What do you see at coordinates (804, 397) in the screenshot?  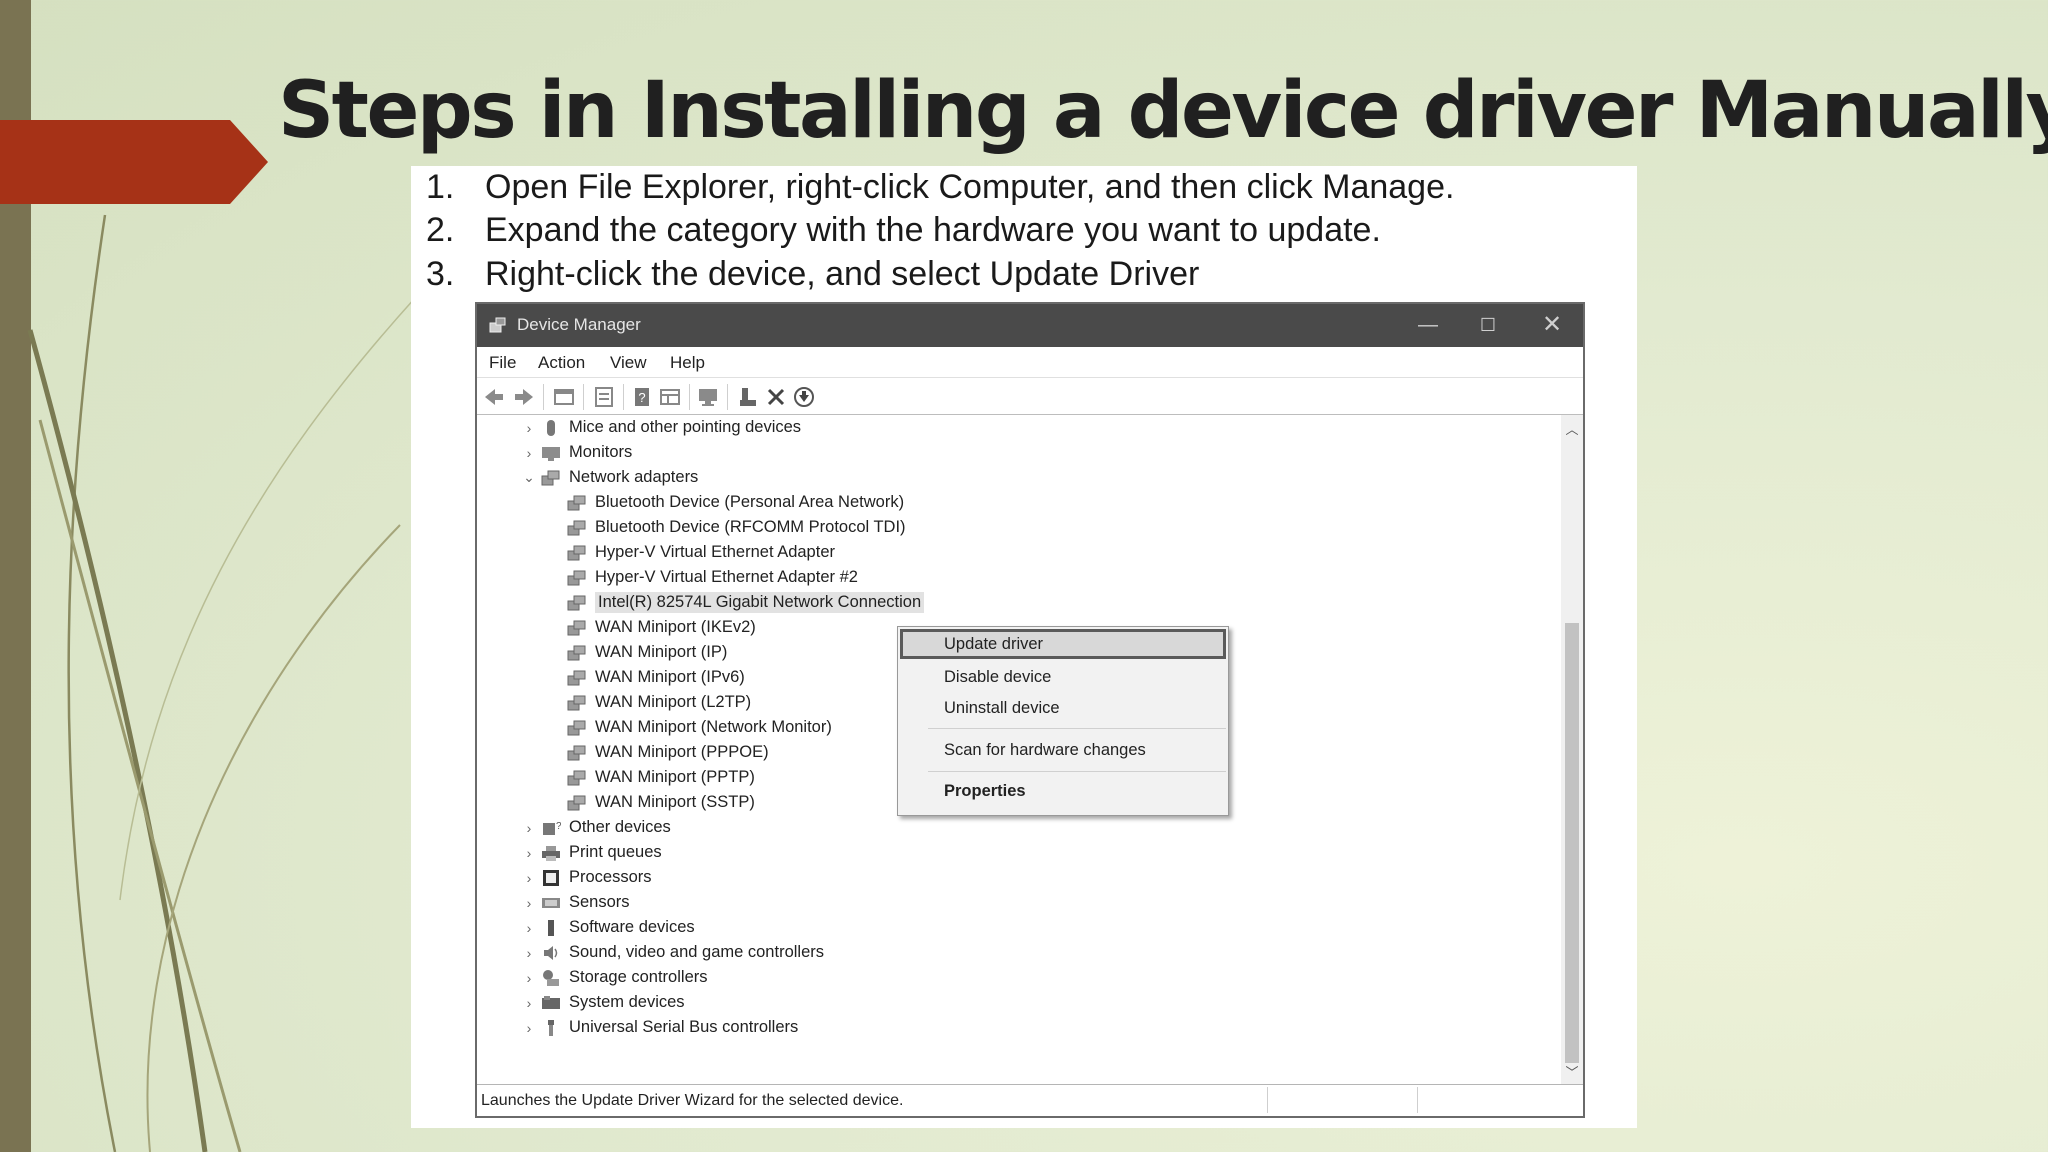 I see `enable-device-icon` at bounding box center [804, 397].